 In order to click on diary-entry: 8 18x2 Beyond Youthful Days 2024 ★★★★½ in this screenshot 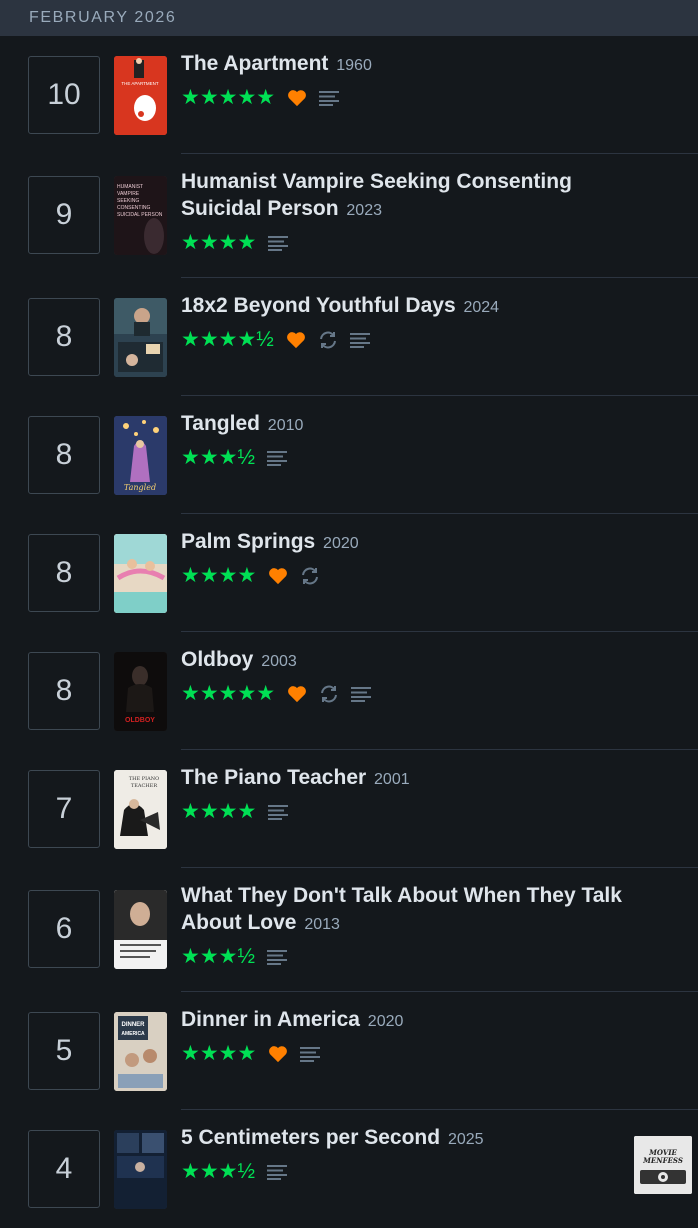, I will do `click(349, 337)`.